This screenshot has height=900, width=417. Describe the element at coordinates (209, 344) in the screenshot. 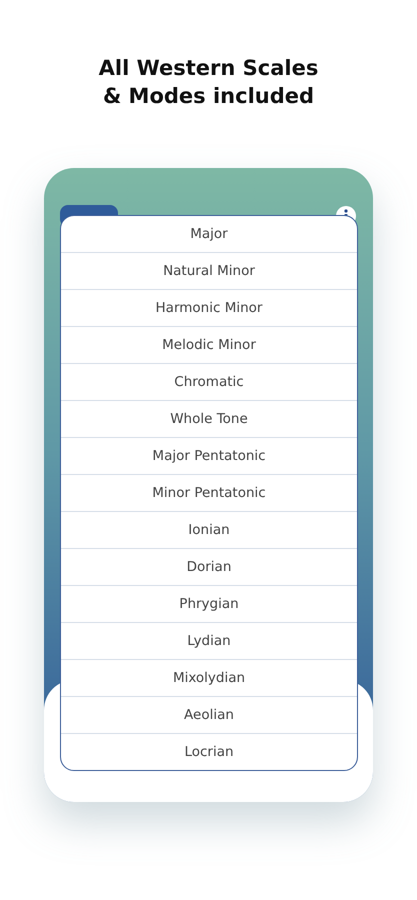

I see `scale-option: Melodic Minor` at that location.